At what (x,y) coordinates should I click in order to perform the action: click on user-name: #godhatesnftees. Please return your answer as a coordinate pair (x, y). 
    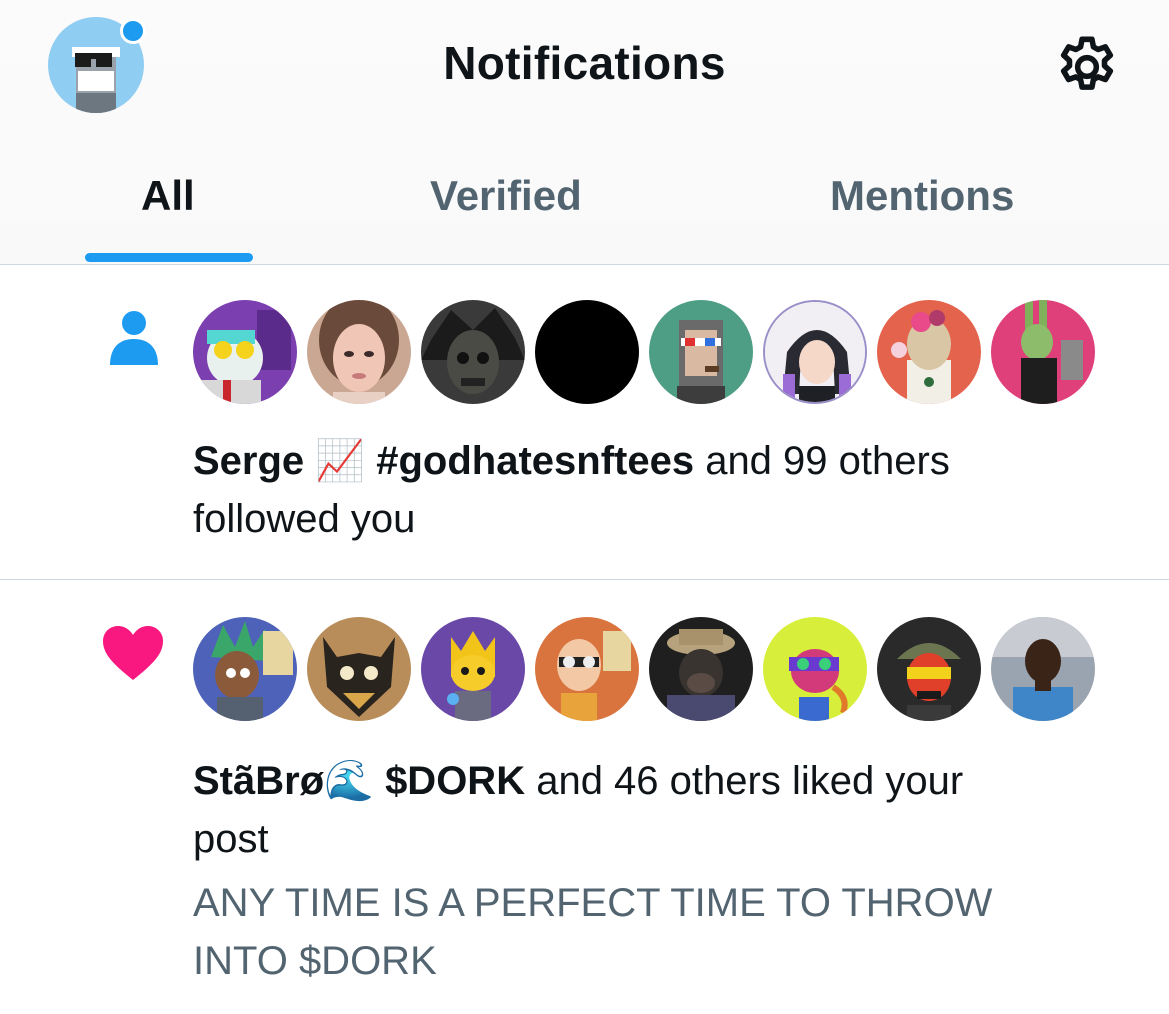
    Looking at the image, I should click on (535, 461).